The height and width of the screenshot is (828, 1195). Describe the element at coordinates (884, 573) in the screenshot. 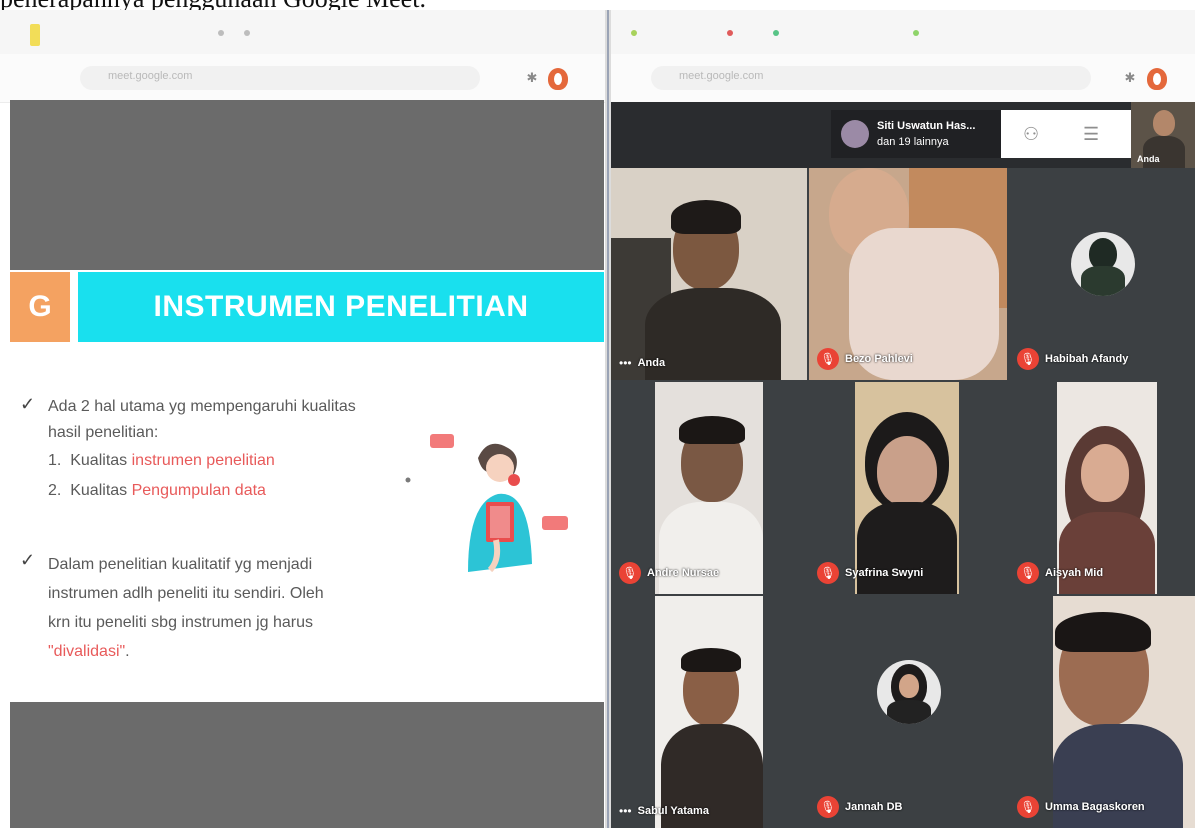

I see `participant-name: Syafrina Swyni` at that location.